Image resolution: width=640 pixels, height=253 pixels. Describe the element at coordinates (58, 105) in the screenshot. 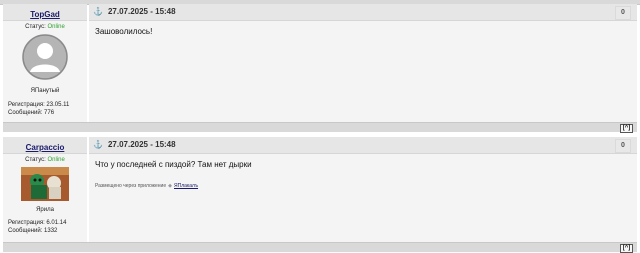

I see `reg-date: 23.05.11` at that location.